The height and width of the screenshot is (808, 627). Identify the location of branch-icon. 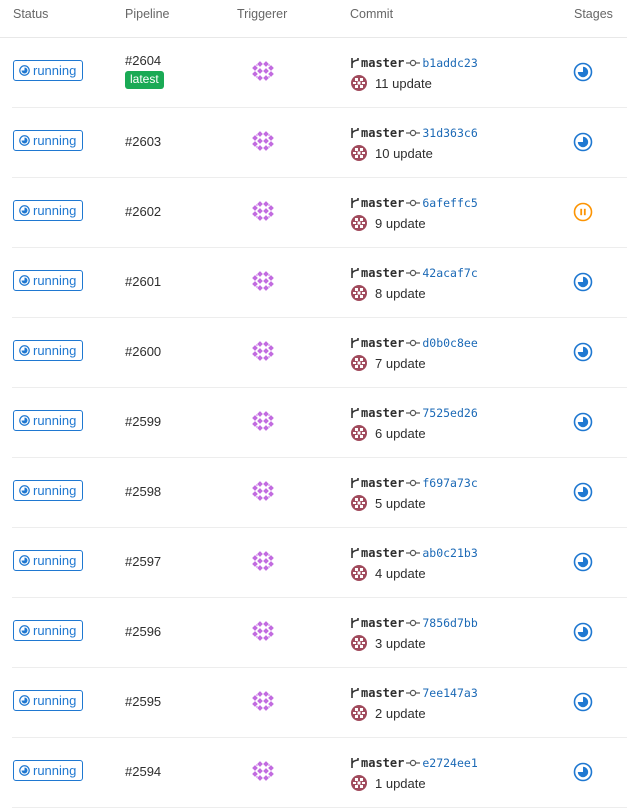
(355, 693).